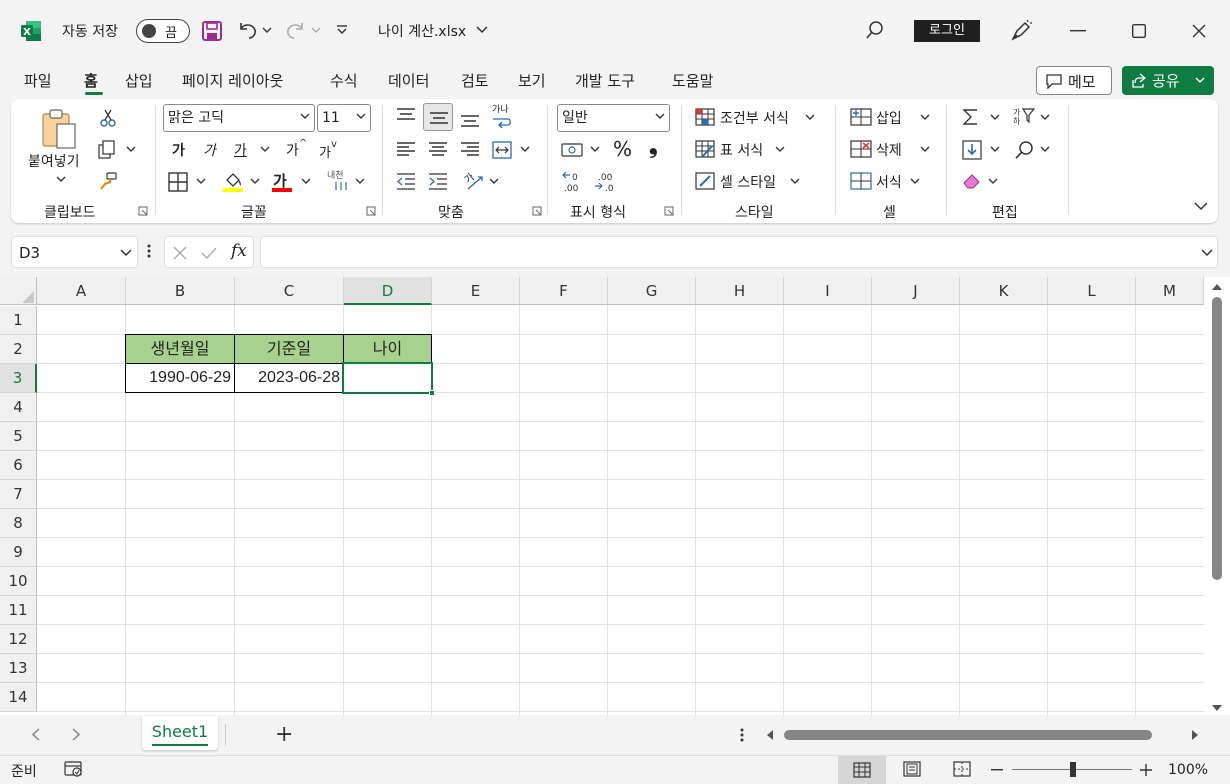 This screenshot has width=1230, height=784. I want to click on redo-dropdown-icon, so click(316, 30).